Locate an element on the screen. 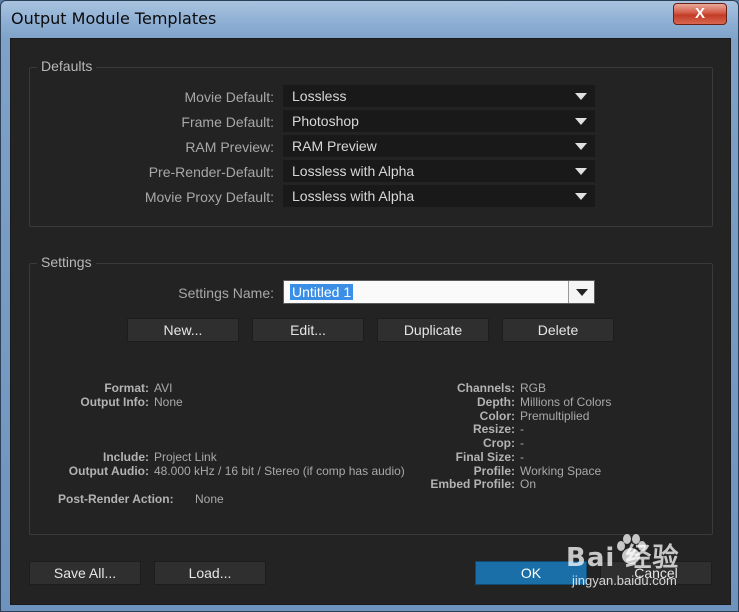  crop-value: - is located at coordinates (522, 443).